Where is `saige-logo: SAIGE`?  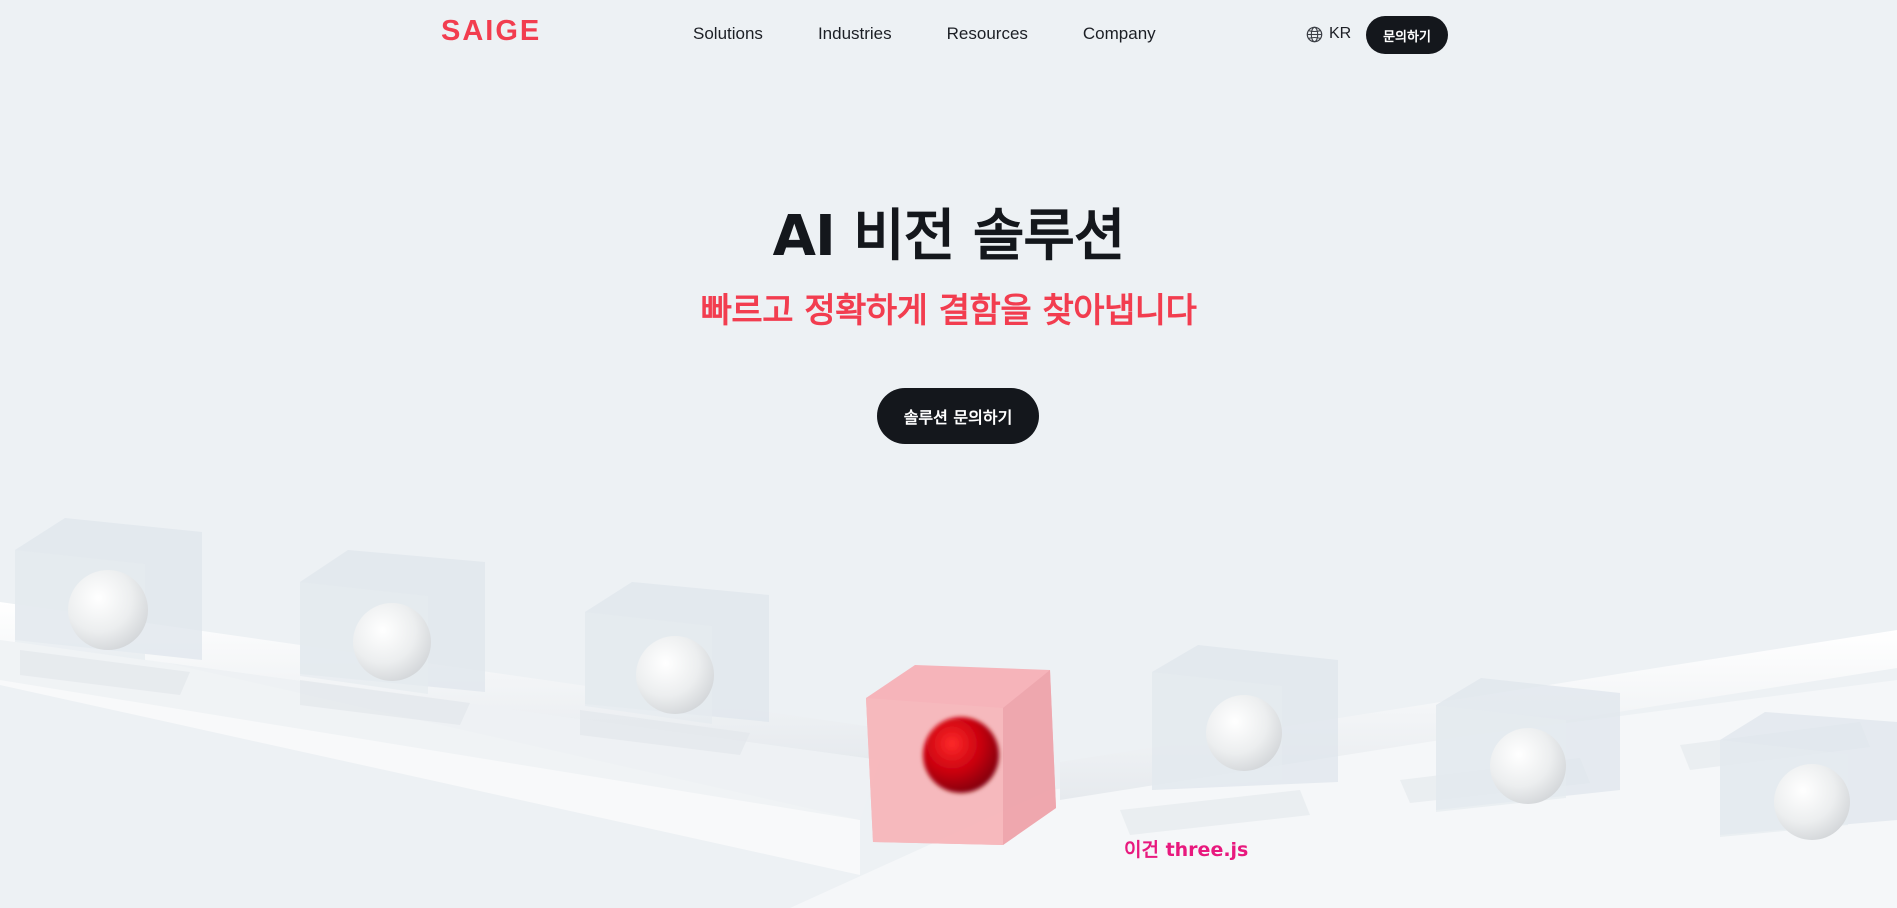 saige-logo: SAIGE is located at coordinates (491, 31).